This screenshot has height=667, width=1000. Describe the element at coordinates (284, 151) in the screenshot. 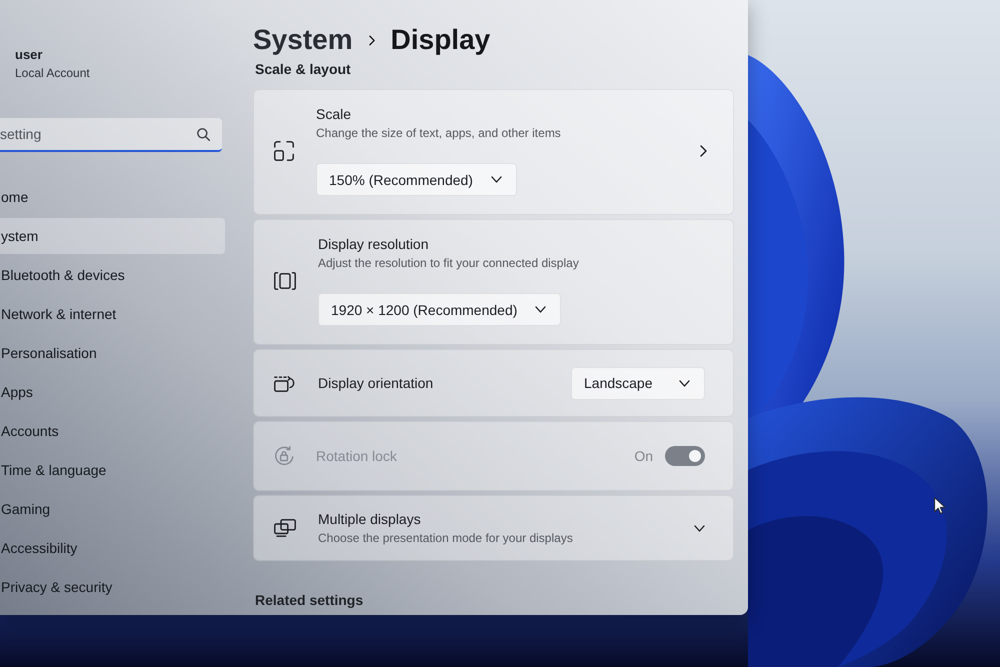

I see `resize-frame-icon` at that location.